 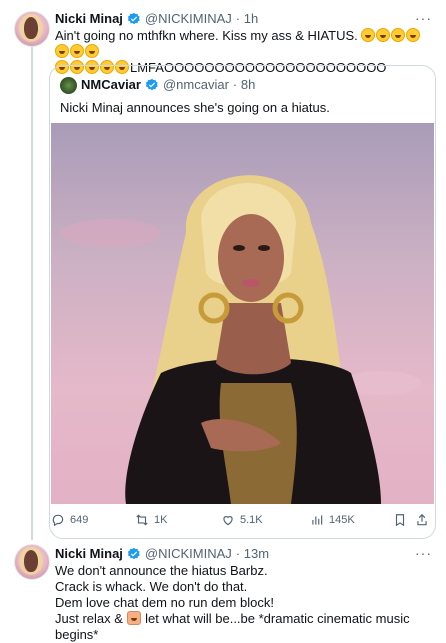 I want to click on bookmark-icon, so click(x=400, y=520).